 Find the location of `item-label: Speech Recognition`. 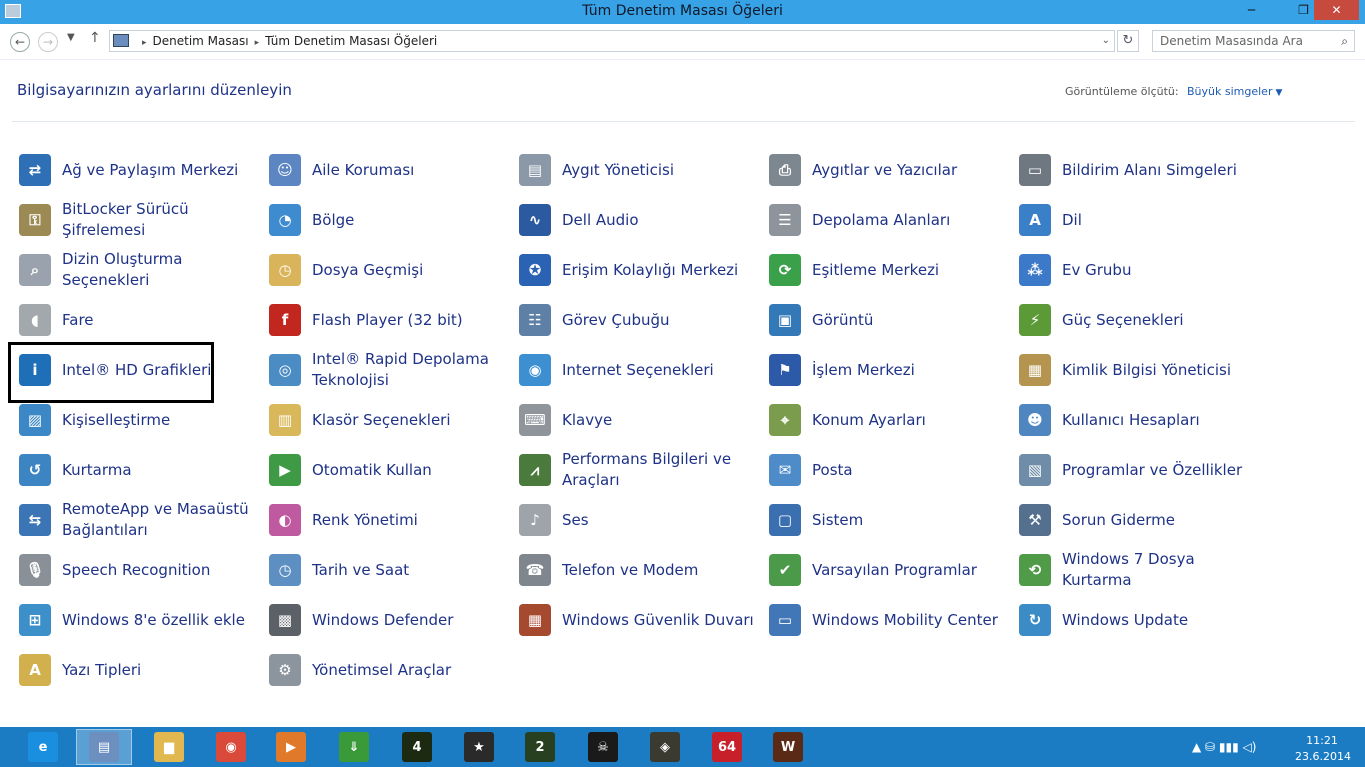

item-label: Speech Recognition is located at coordinates (159, 570).